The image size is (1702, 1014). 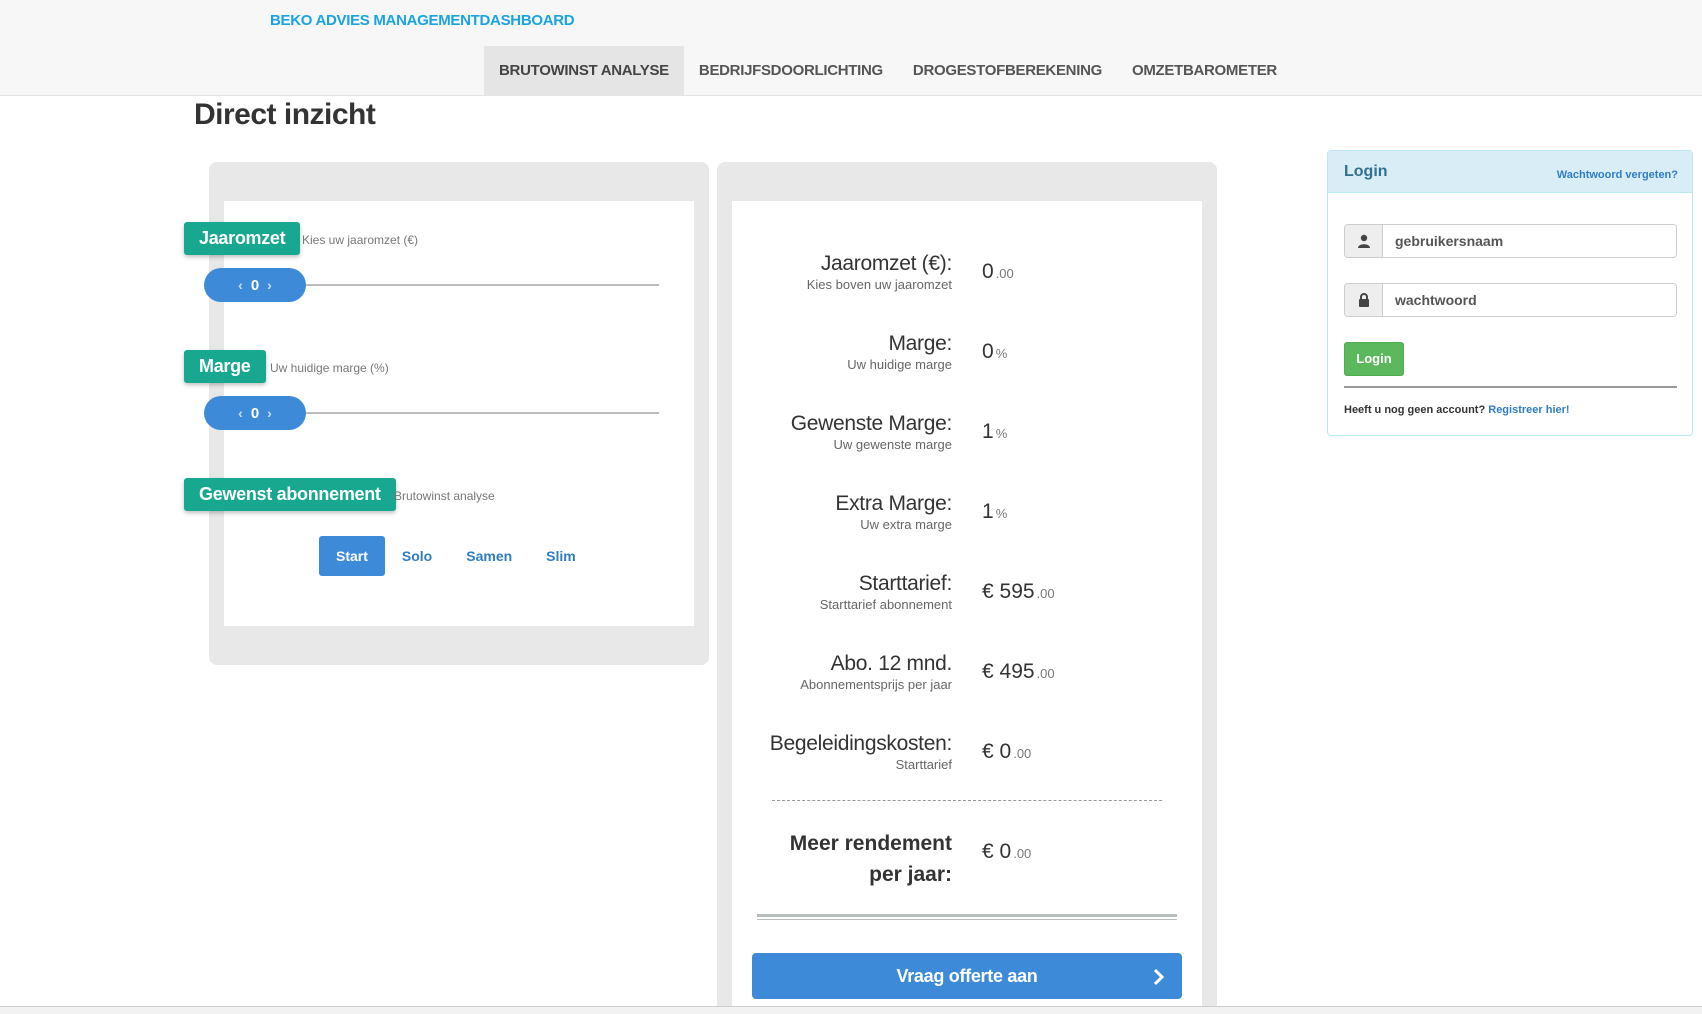 I want to click on total-label-line2: per jaar:, so click(x=910, y=874).